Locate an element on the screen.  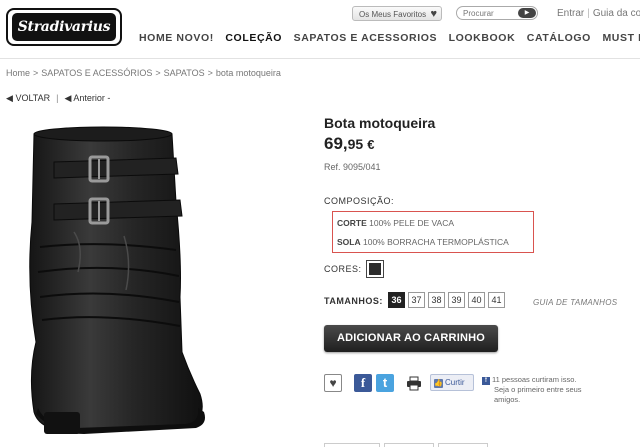
like-label: Curtir is located at coordinates (455, 382).